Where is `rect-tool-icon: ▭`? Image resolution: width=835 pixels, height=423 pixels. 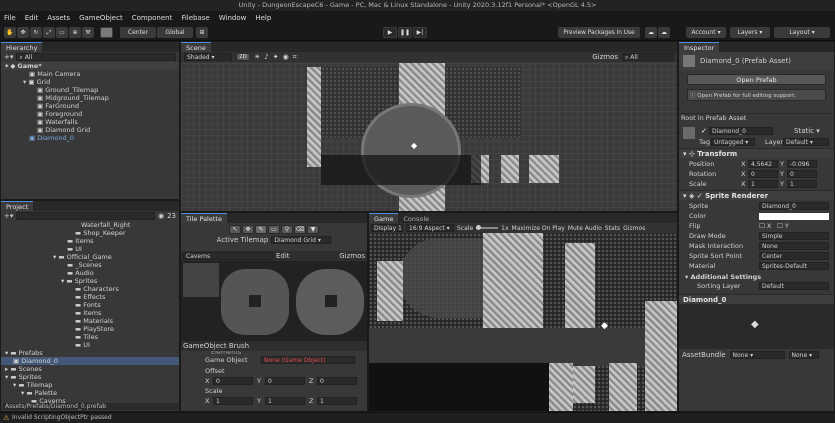
rect-tool-icon: ▭ is located at coordinates (62, 32).